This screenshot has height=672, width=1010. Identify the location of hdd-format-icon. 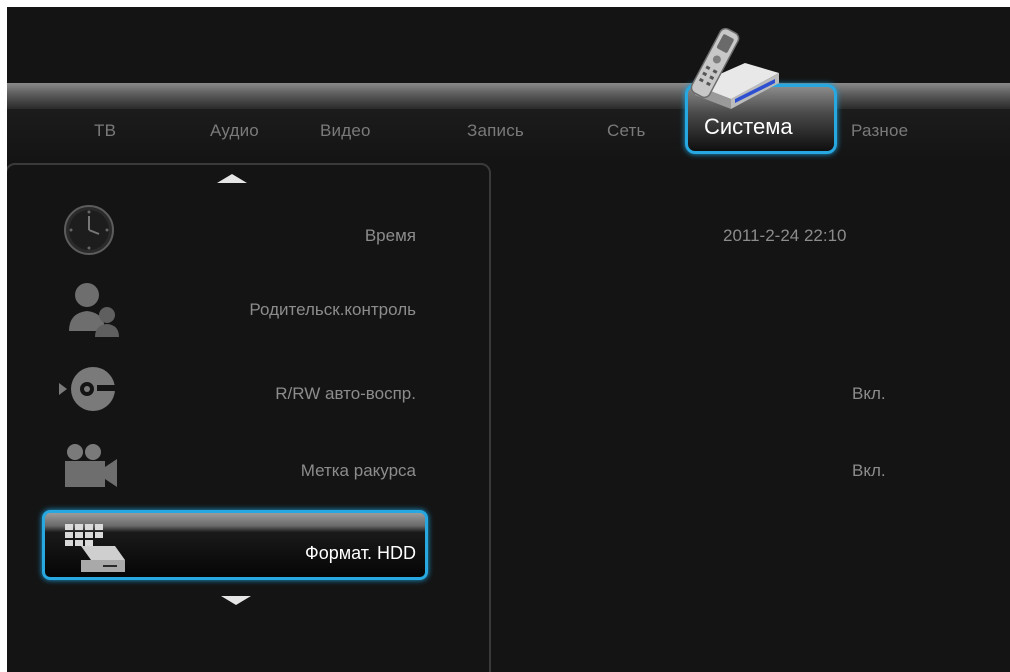
(95, 548).